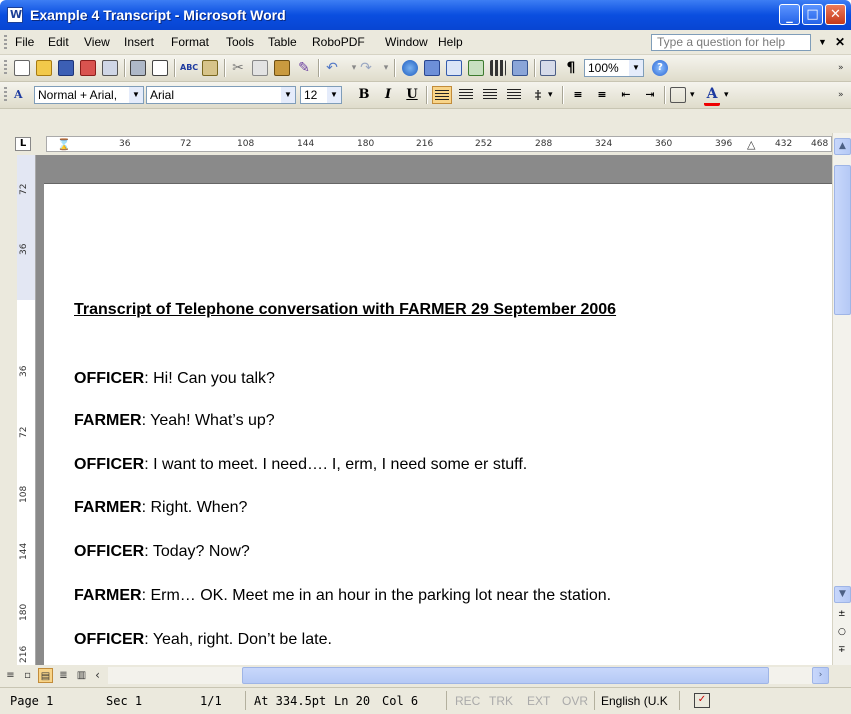 Image resolution: width=851 pixels, height=714 pixels. What do you see at coordinates (44, 68) in the screenshot?
I see `open-folder-icon` at bounding box center [44, 68].